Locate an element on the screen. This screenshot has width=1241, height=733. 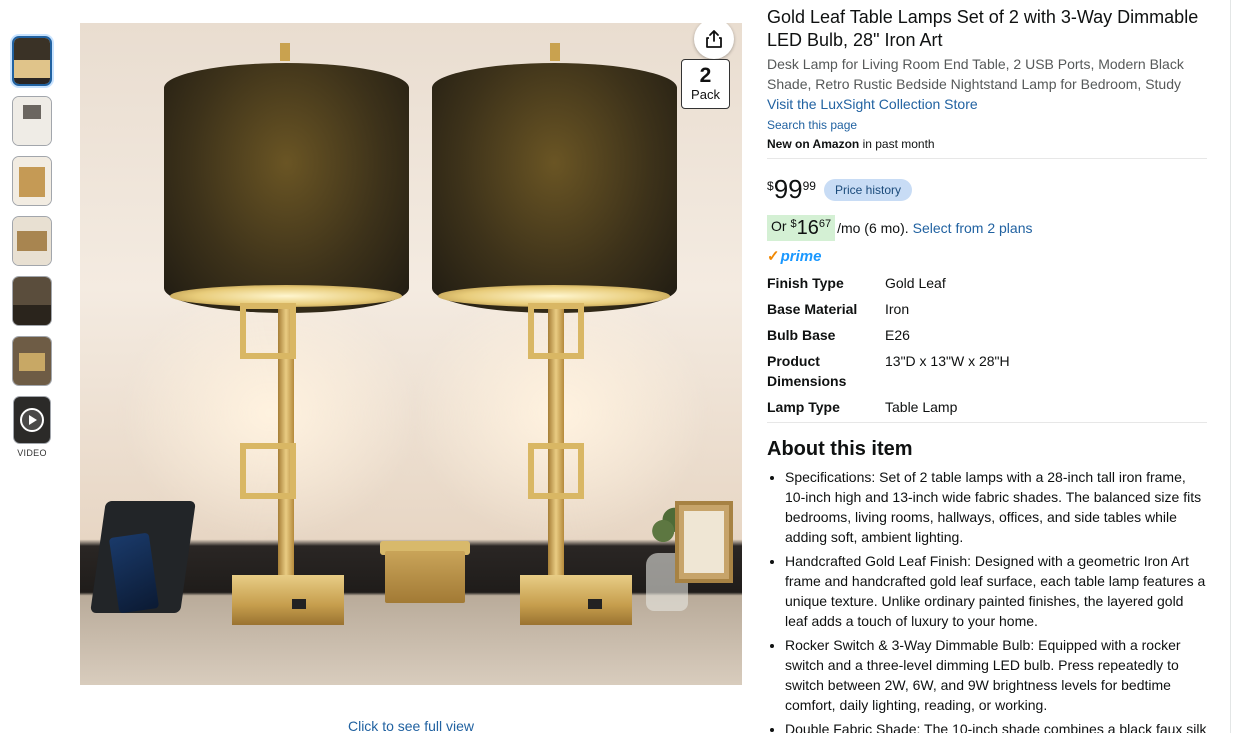
pack-number: 2 is located at coordinates (705, 75).